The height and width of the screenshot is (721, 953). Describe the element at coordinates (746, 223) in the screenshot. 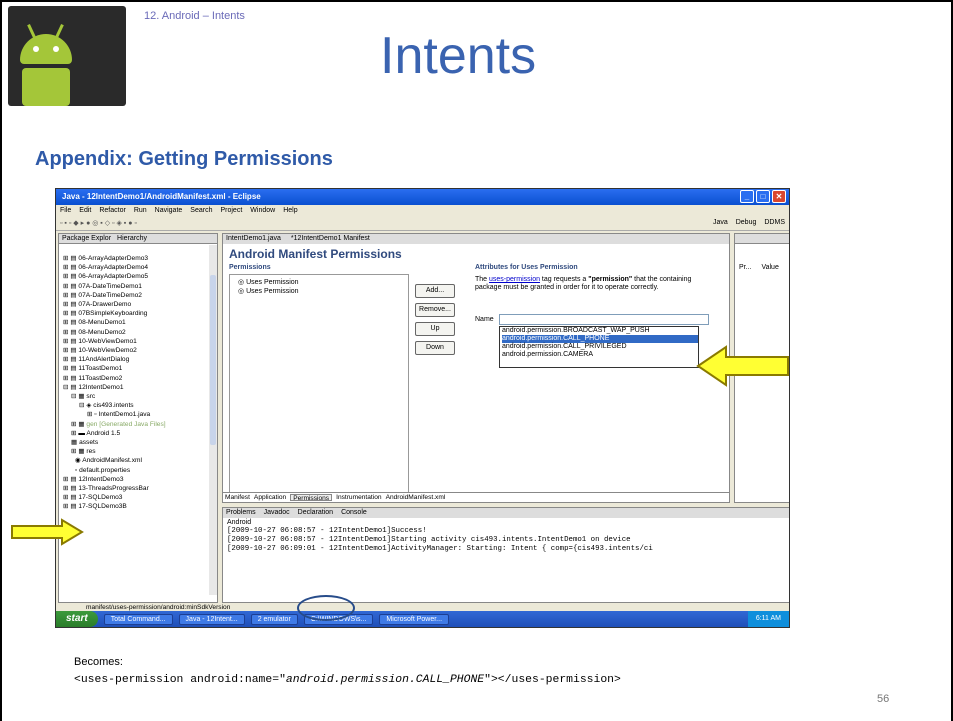

I see `perspective-debug: Debug` at that location.